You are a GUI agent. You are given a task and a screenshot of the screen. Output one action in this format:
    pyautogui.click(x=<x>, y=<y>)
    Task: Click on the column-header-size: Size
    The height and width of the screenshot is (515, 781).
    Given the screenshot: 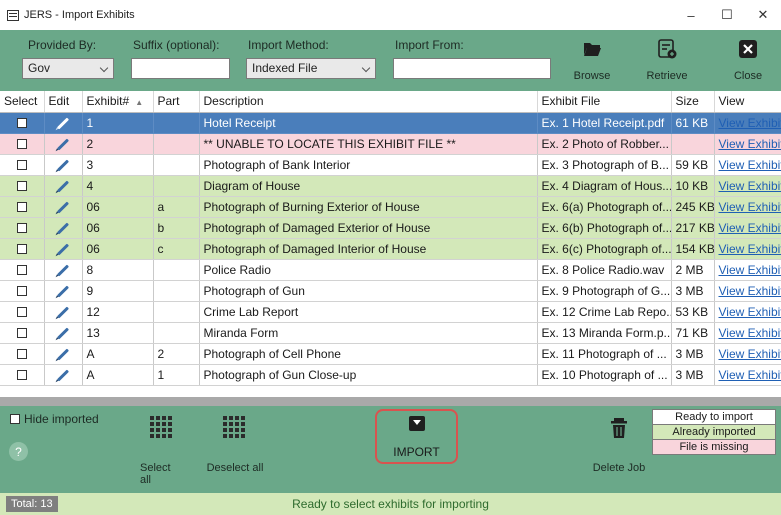 What is the action you would take?
    pyautogui.click(x=693, y=102)
    